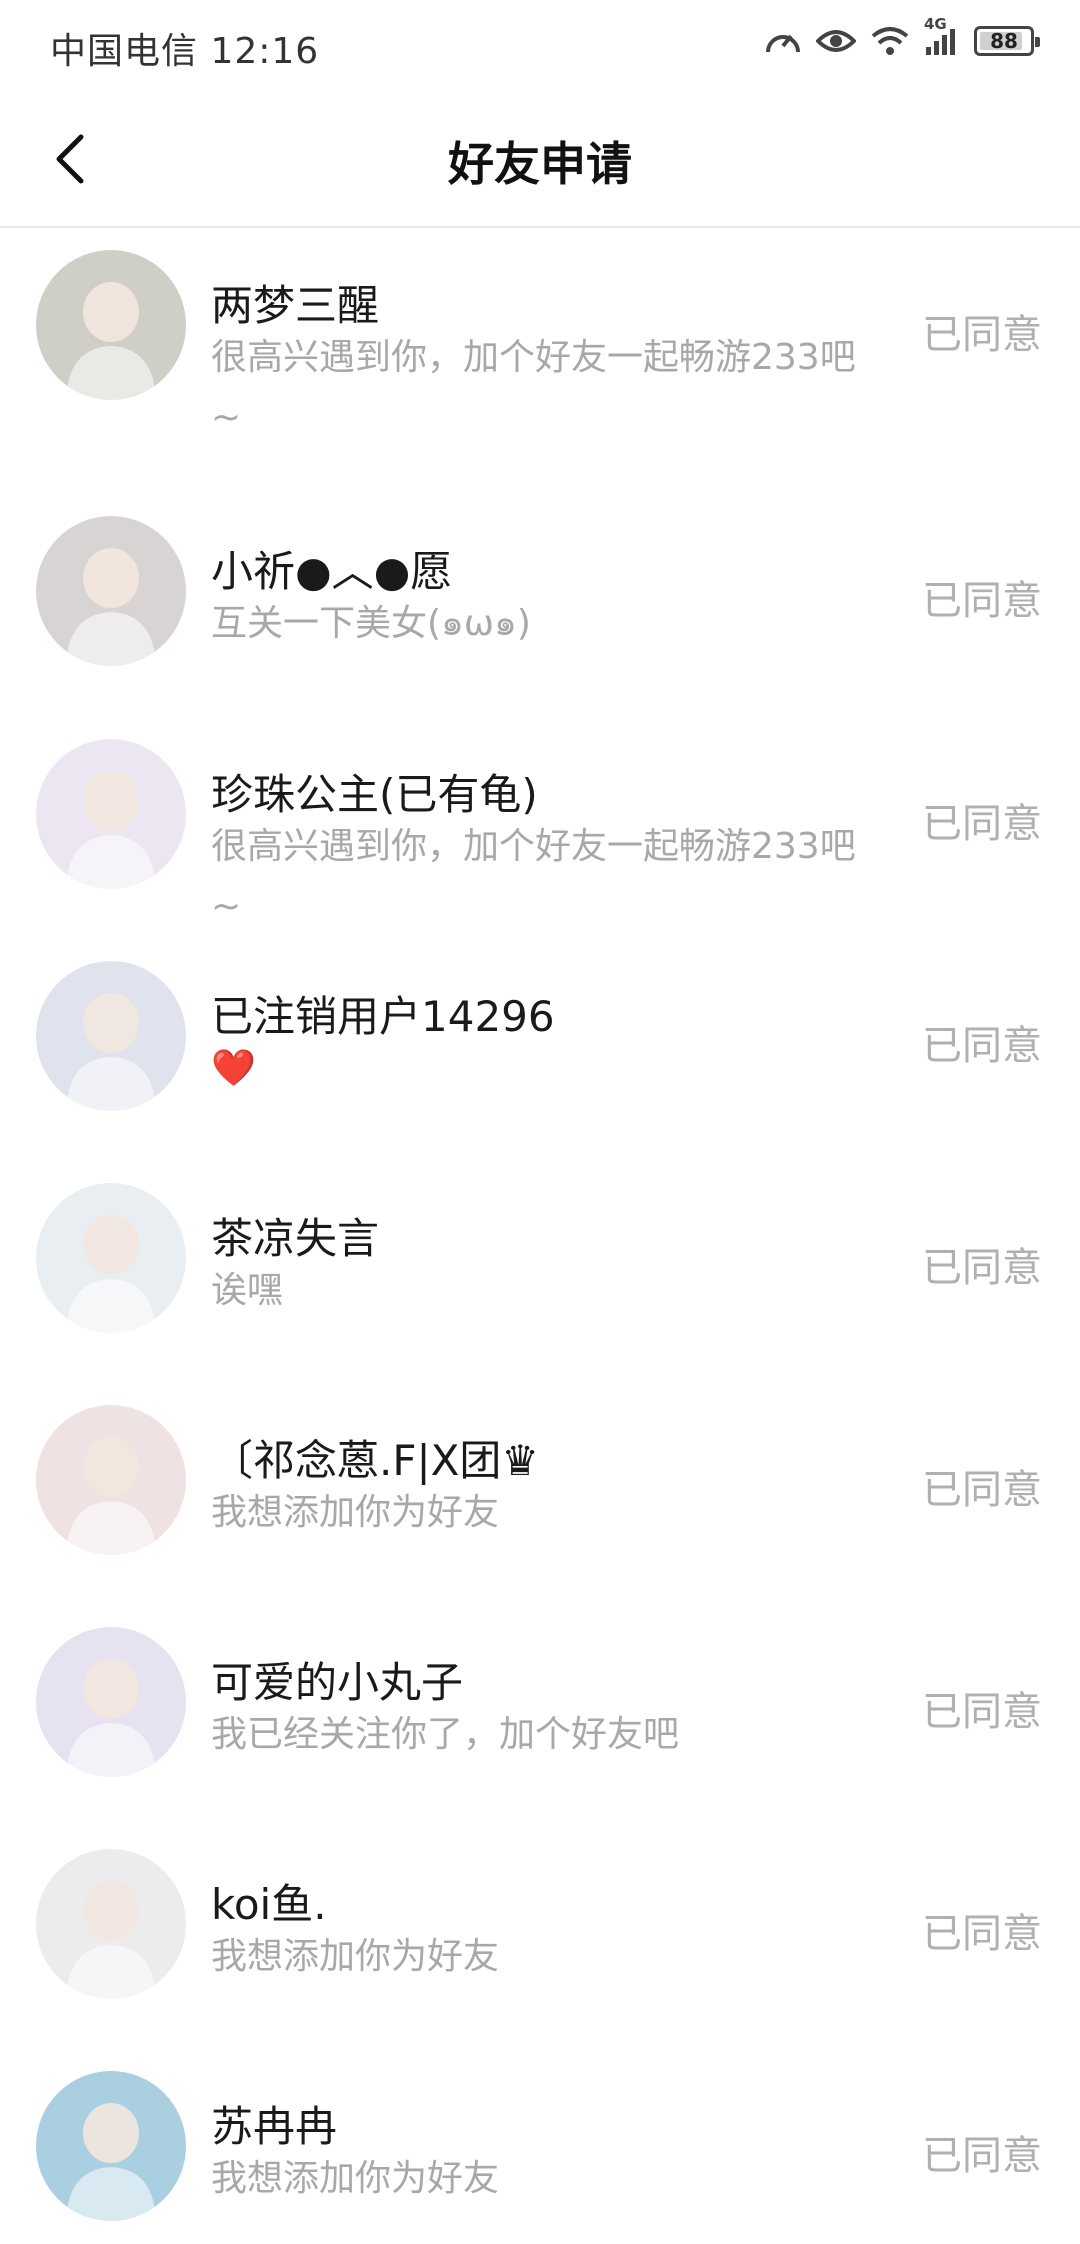 This screenshot has width=1080, height=2244. I want to click on carrier-time: 中国电信 12:16, so click(185, 51).